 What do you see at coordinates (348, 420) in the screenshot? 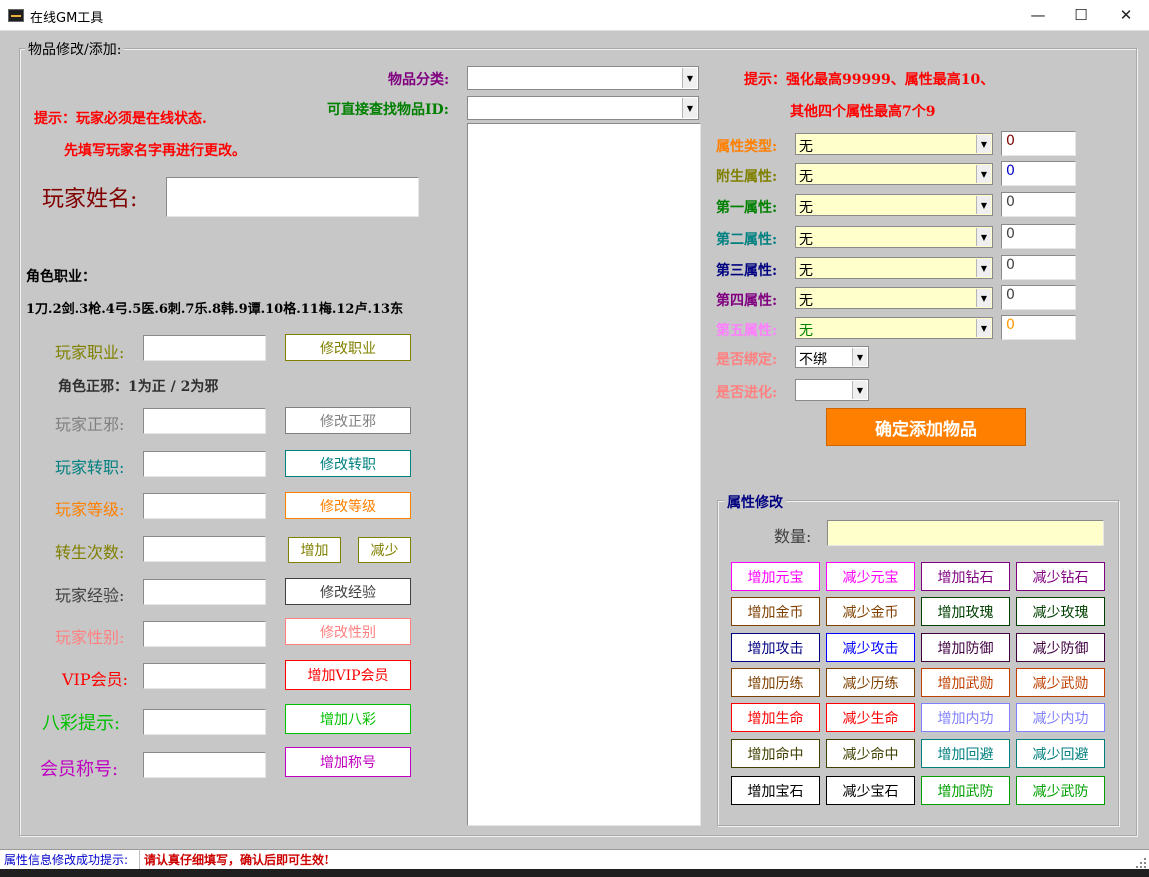
I see `modify-alignment-button: 修改正邪` at bounding box center [348, 420].